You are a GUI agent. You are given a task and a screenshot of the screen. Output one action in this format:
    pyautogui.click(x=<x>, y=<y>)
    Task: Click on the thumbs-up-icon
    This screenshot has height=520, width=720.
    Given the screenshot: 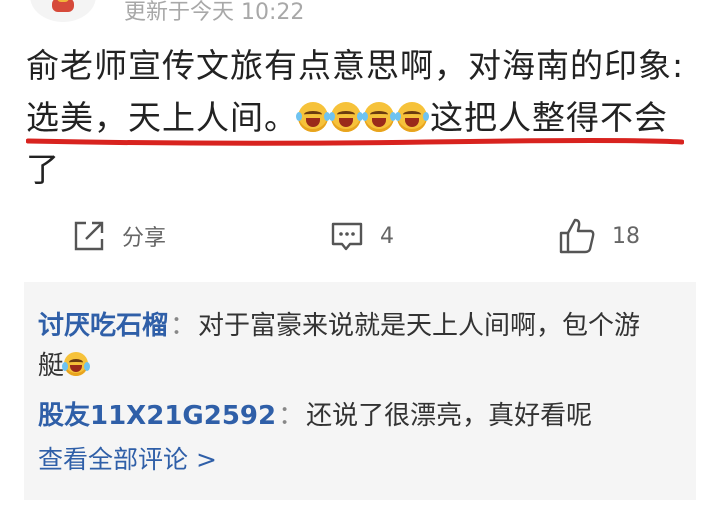 What is the action you would take?
    pyautogui.click(x=577, y=236)
    